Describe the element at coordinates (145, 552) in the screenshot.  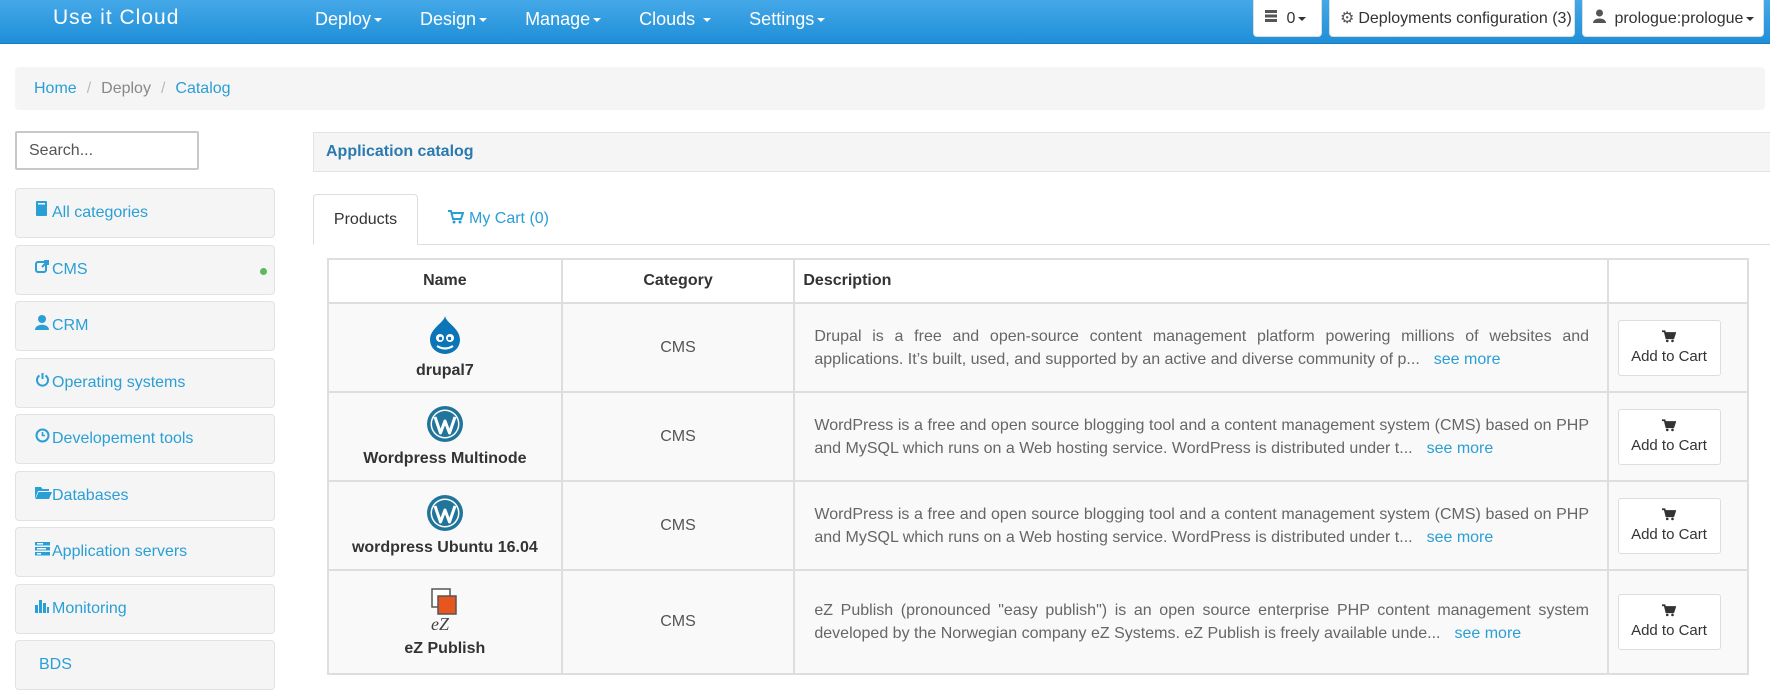
I see `sidebar-item-application-servers: Application servers` at that location.